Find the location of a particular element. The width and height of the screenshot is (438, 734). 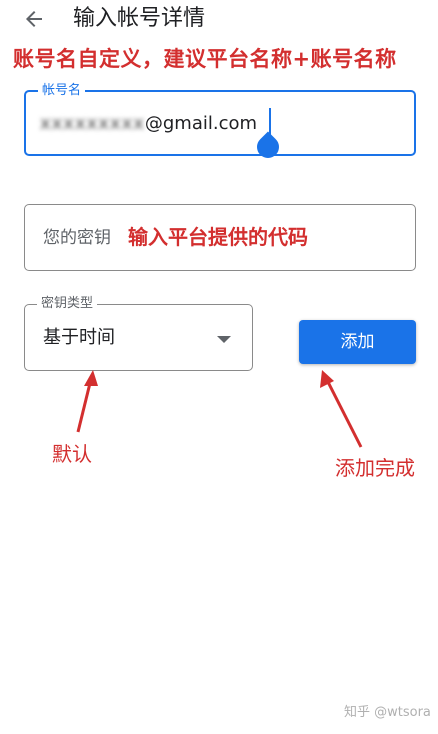

watermark: 知乎 @wtsora is located at coordinates (387, 712).